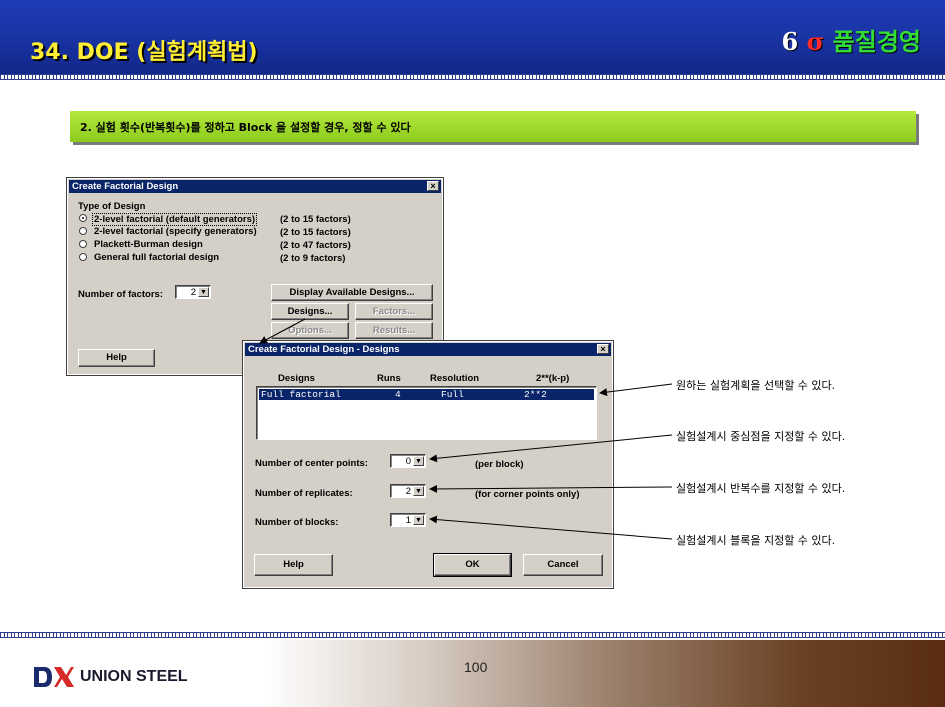  I want to click on blocks-label: Number of blocks:, so click(297, 522).